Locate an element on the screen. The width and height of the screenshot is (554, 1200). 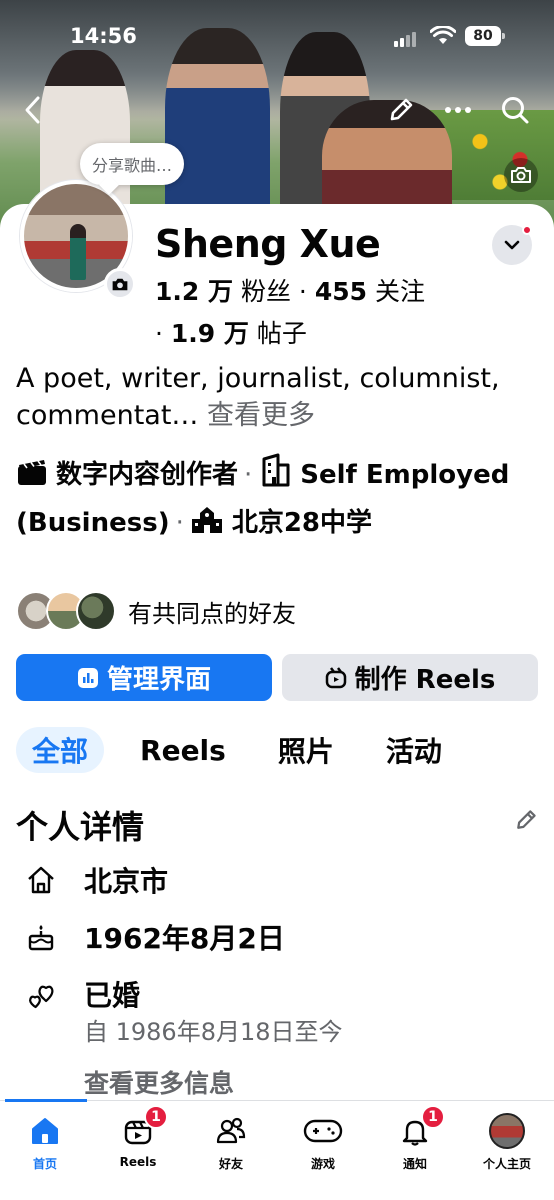
tab-reels: Reels is located at coordinates (183, 750).